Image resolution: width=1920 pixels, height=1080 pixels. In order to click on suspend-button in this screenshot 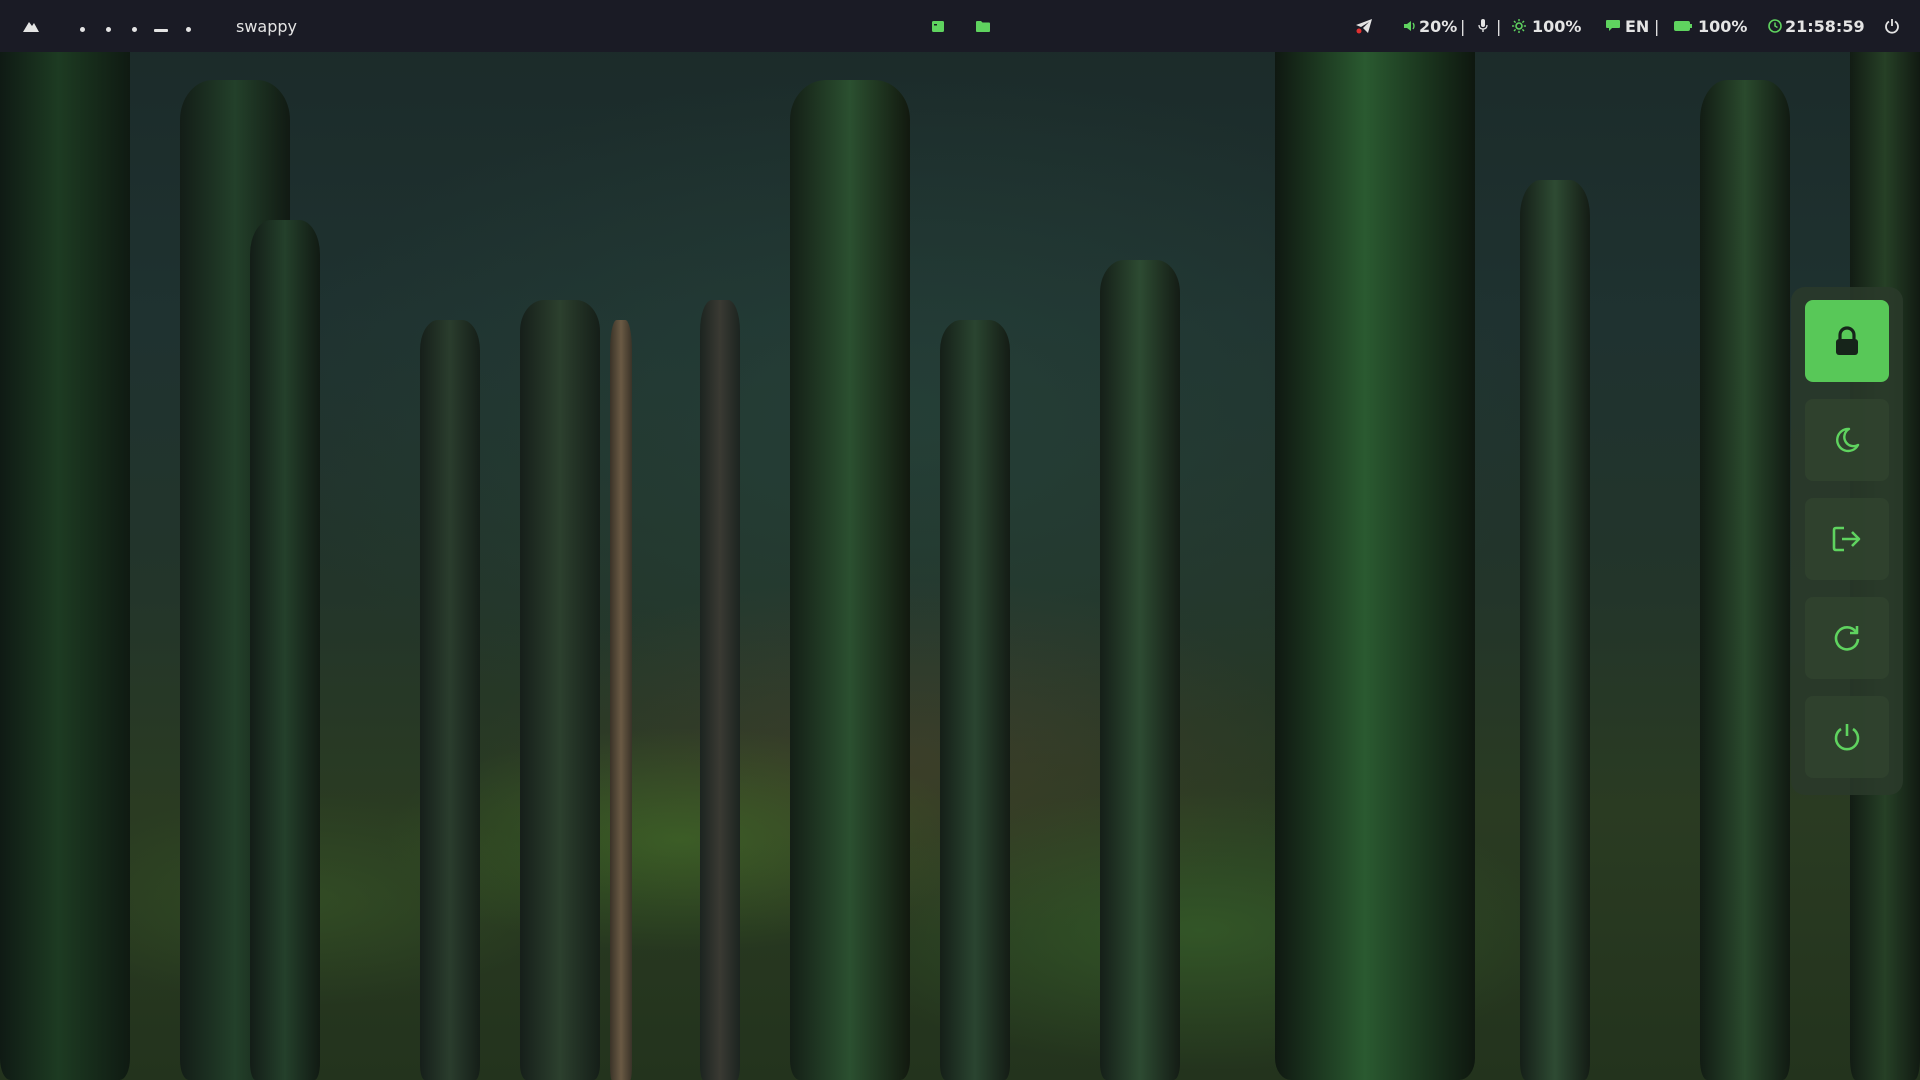, I will do `click(1847, 440)`.